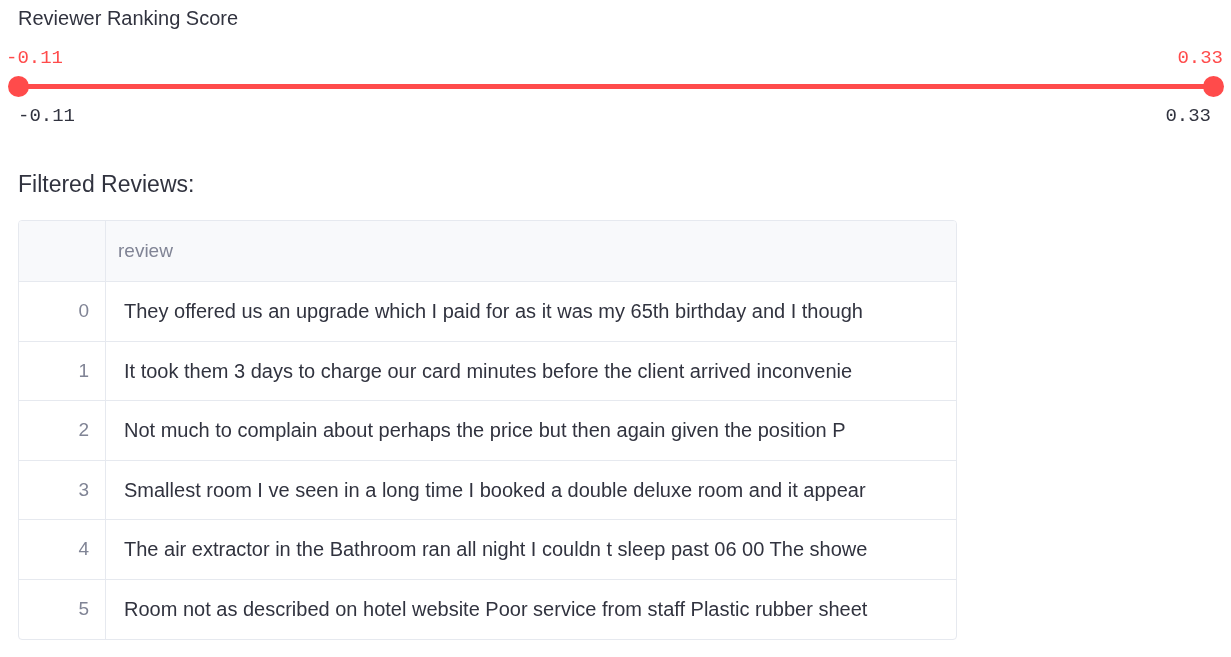 This screenshot has width=1231, height=657. I want to click on row-index: 5, so click(62, 609).